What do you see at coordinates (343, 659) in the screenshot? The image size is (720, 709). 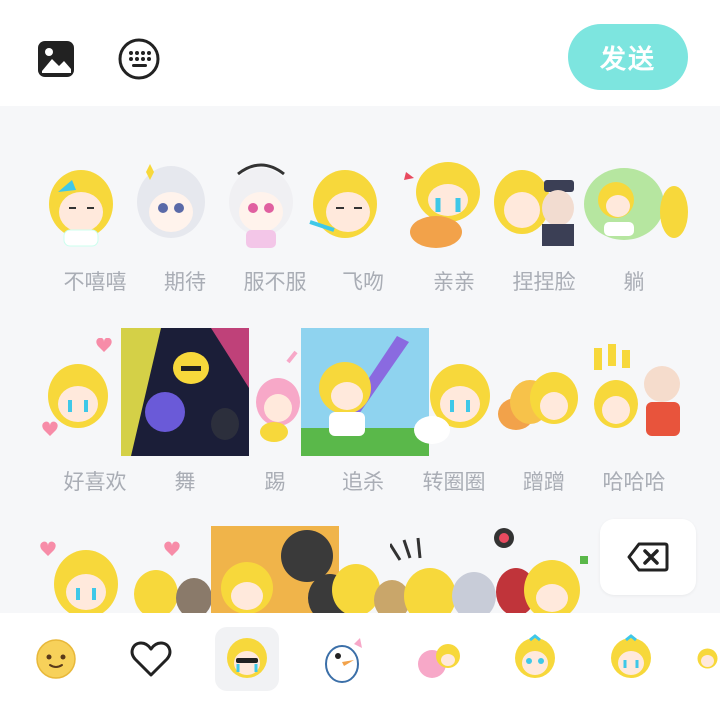 I see `duck-icon` at bounding box center [343, 659].